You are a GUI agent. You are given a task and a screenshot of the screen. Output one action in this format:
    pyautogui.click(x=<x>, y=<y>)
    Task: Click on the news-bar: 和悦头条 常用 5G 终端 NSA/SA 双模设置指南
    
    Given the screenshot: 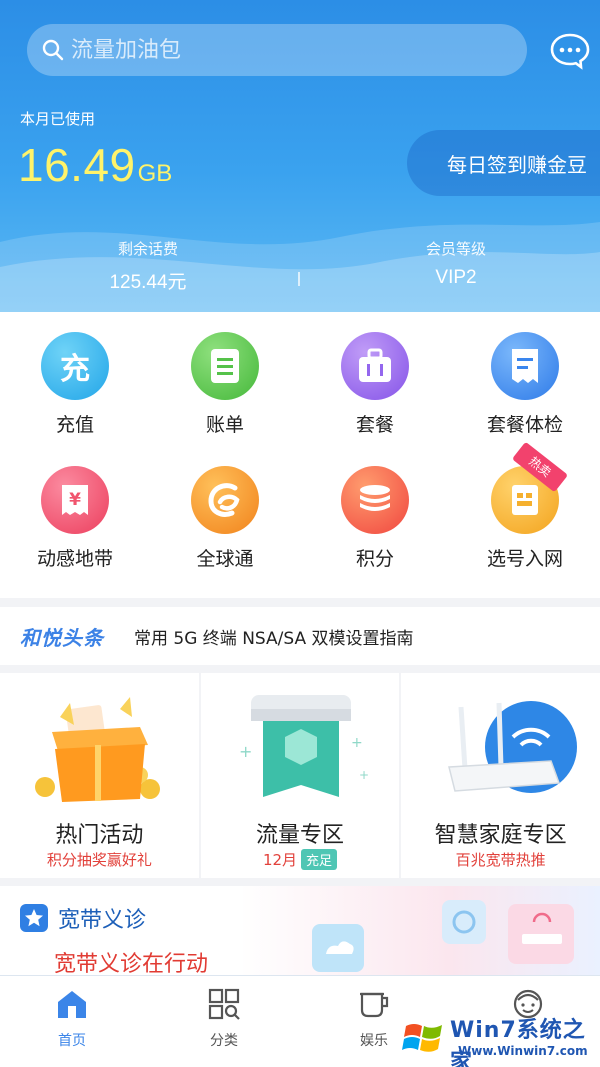 What is the action you would take?
    pyautogui.click(x=300, y=636)
    